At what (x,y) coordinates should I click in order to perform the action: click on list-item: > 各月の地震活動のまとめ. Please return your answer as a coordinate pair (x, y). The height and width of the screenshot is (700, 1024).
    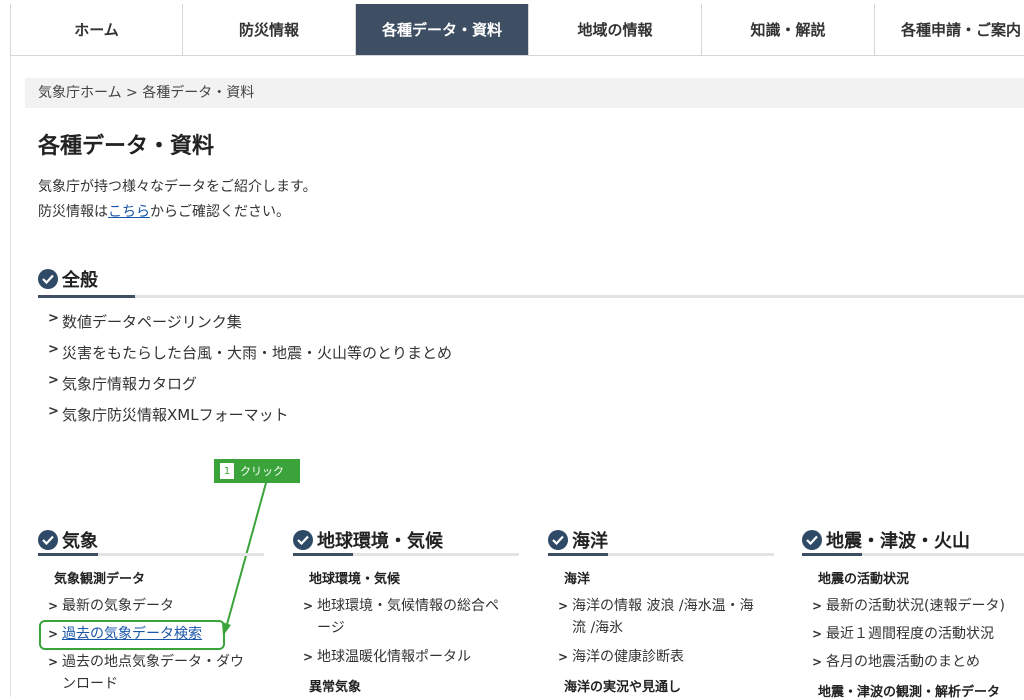
    Looking at the image, I should click on (918, 662).